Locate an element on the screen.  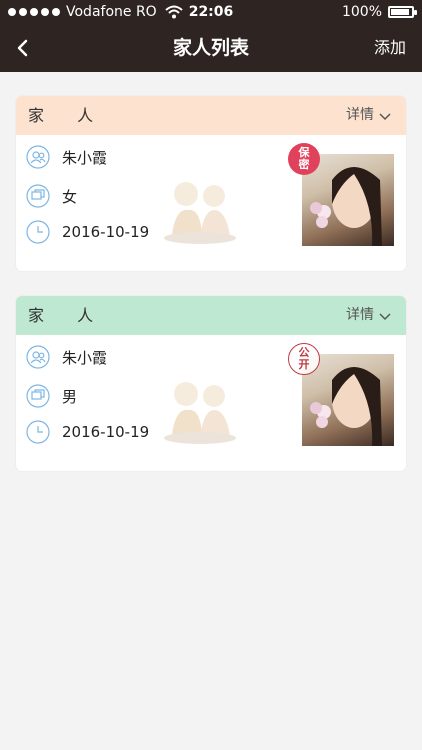
nav-bar: 家人列表 添加 is located at coordinates (211, 48).